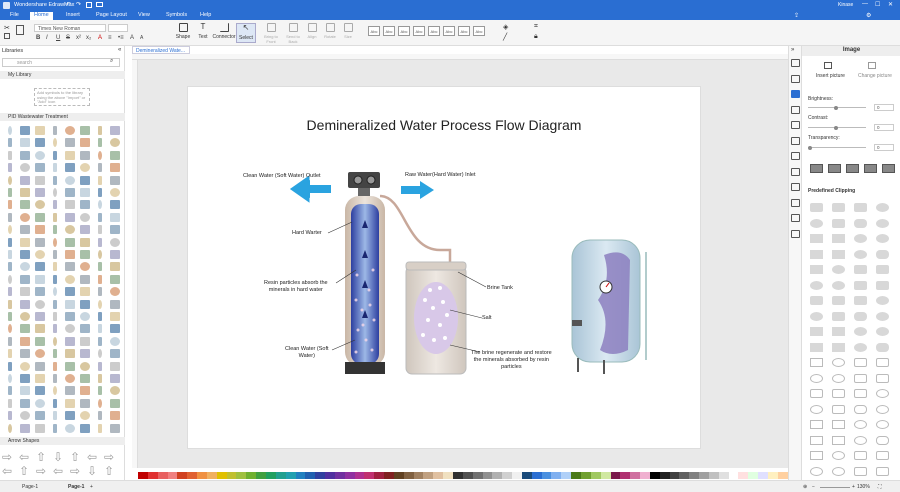 Image resolution: width=900 pixels, height=492 pixels. Describe the element at coordinates (875, 76) in the screenshot. I see `change-picture-button: Change picture` at that location.